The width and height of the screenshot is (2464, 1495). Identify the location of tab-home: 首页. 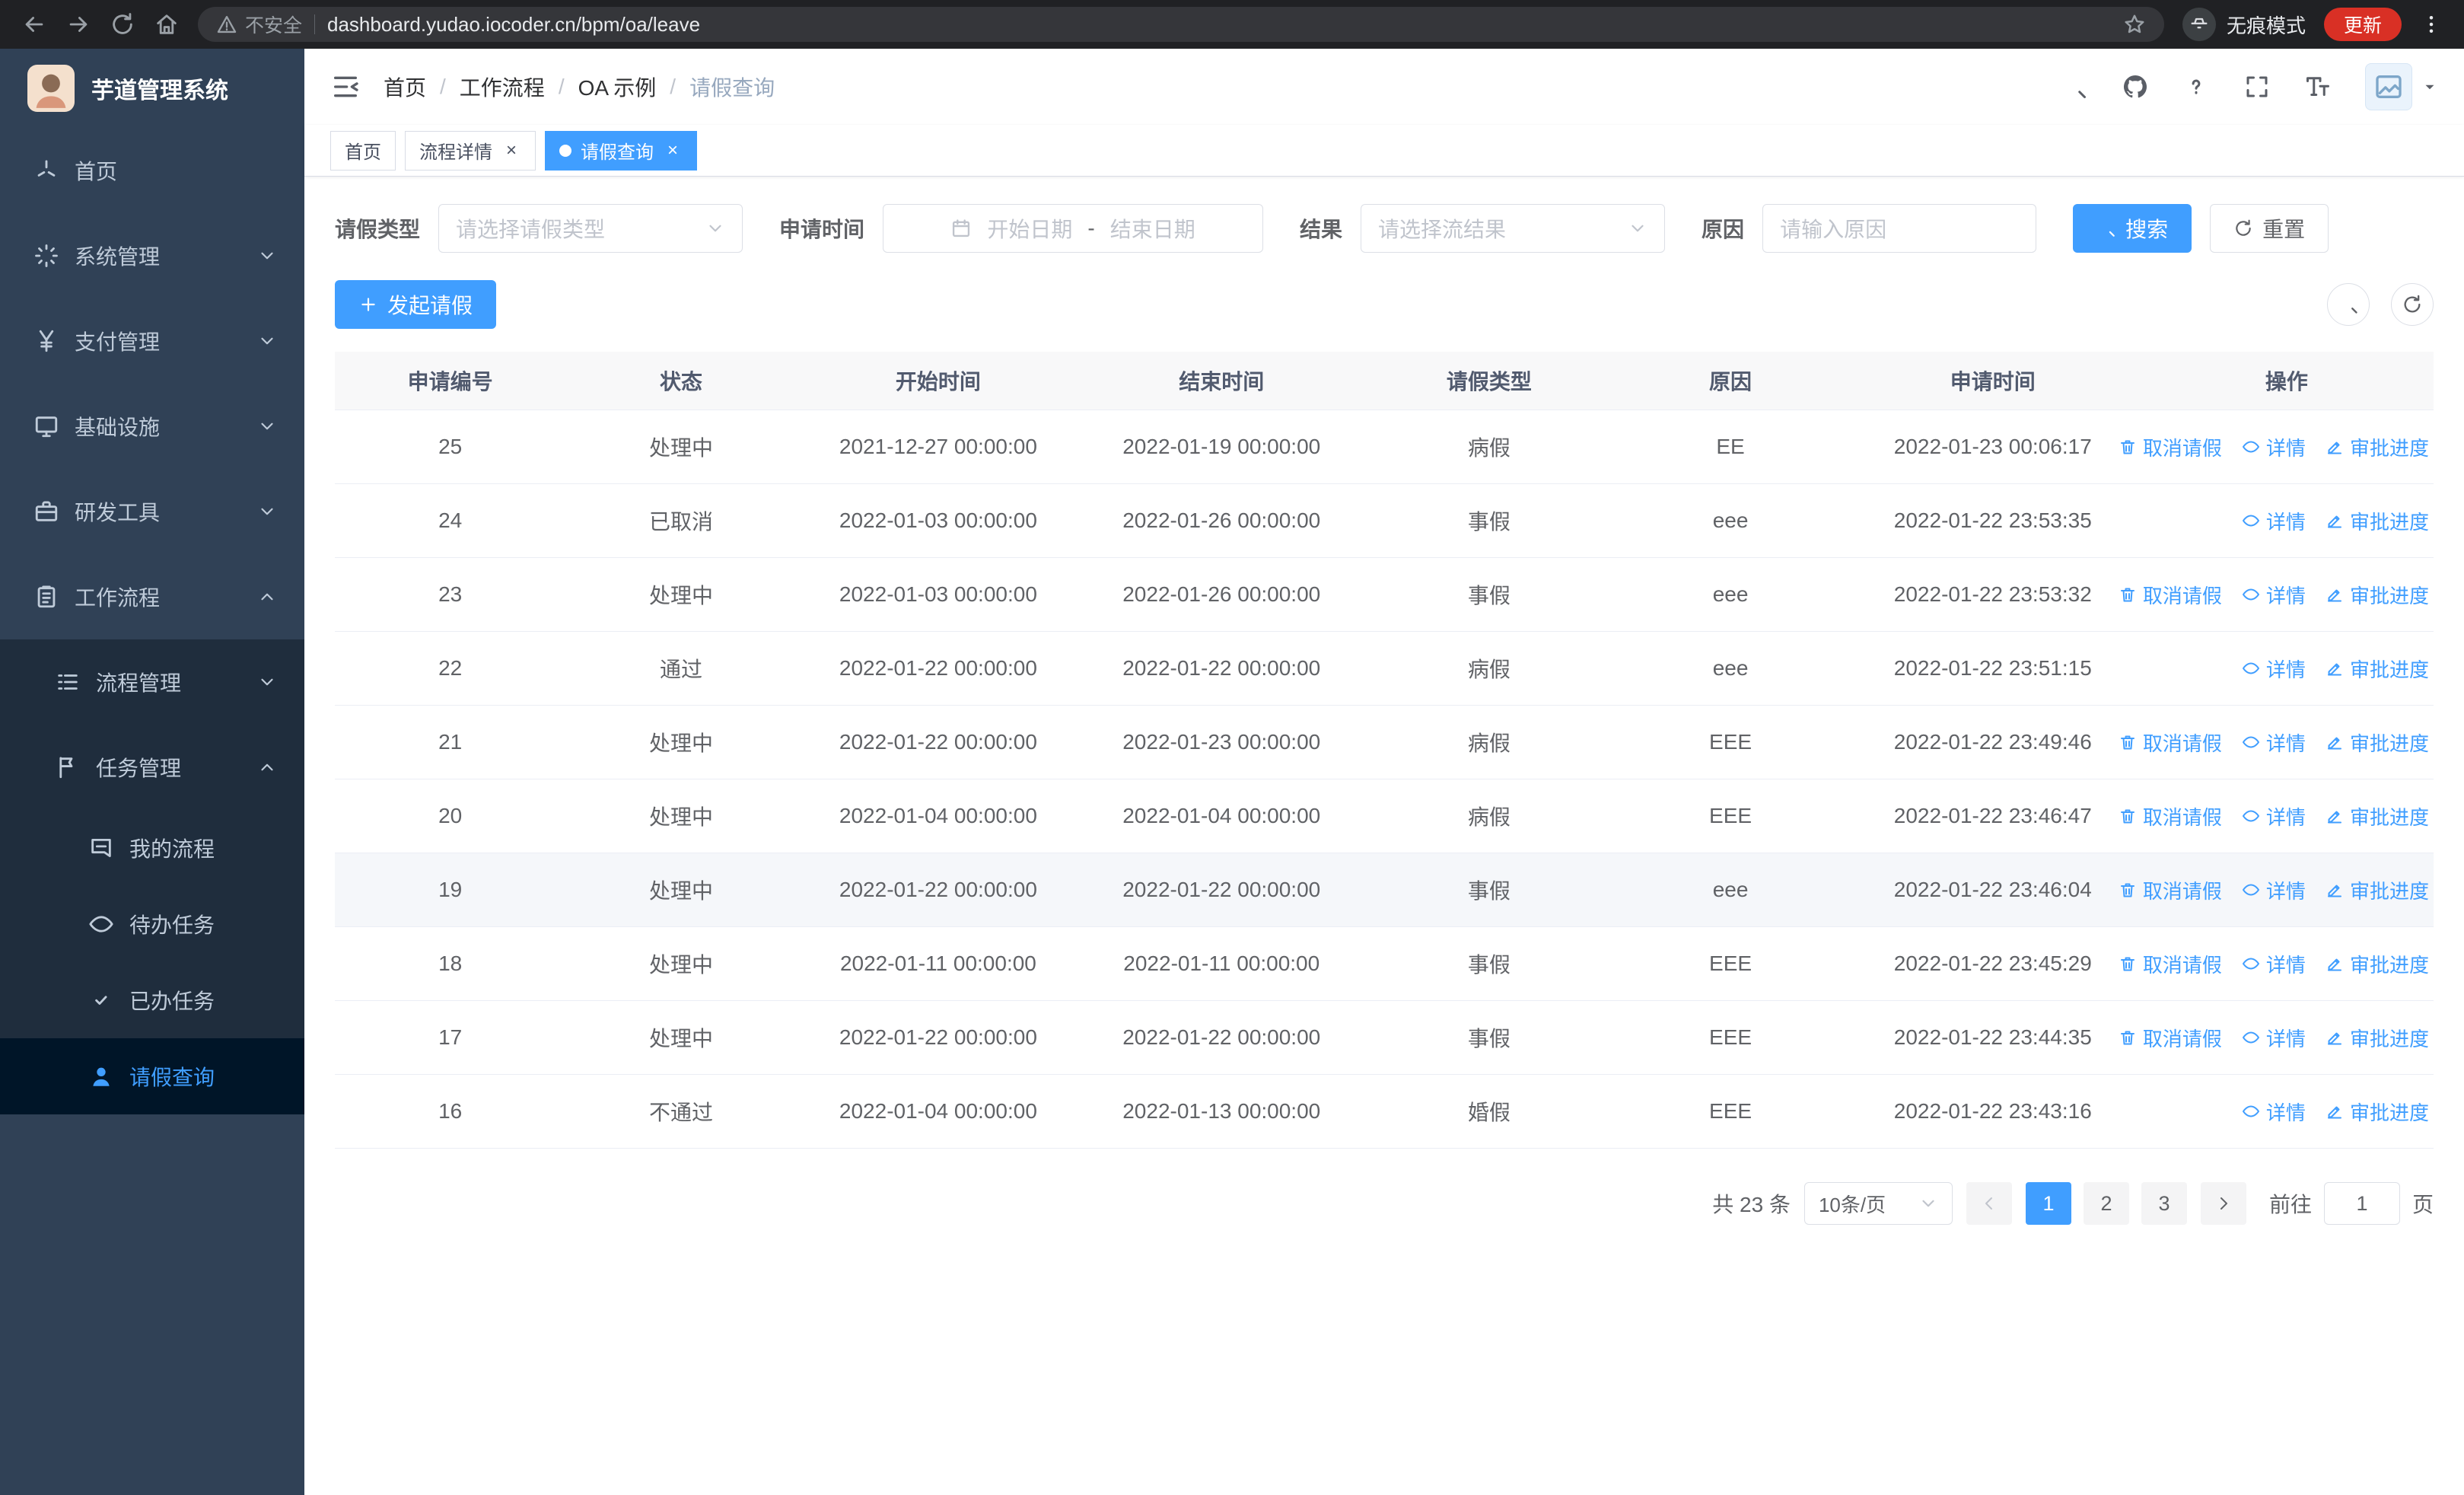
(363, 150).